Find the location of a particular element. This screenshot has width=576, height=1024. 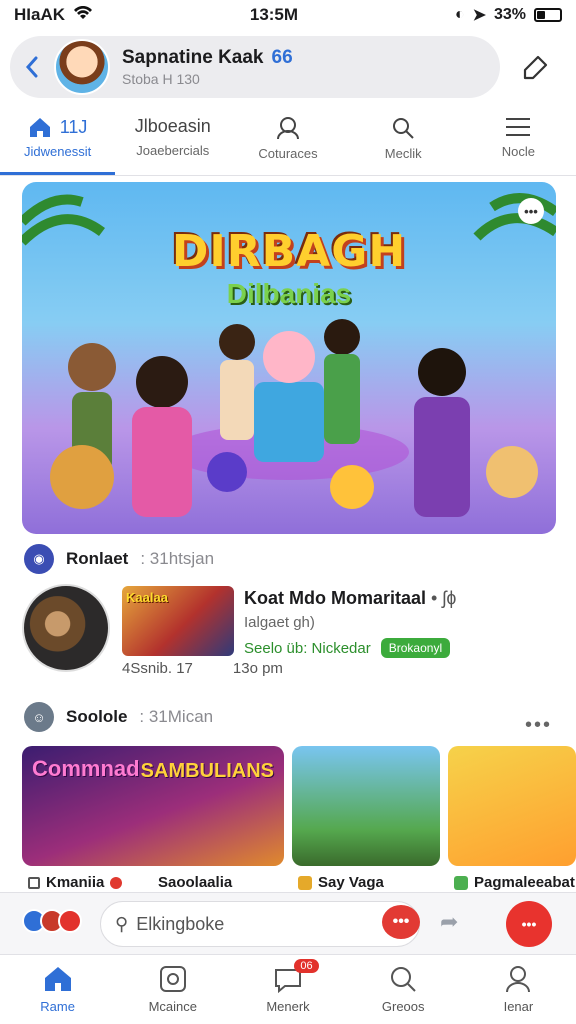

hero-options-button: ••• is located at coordinates (531, 211).